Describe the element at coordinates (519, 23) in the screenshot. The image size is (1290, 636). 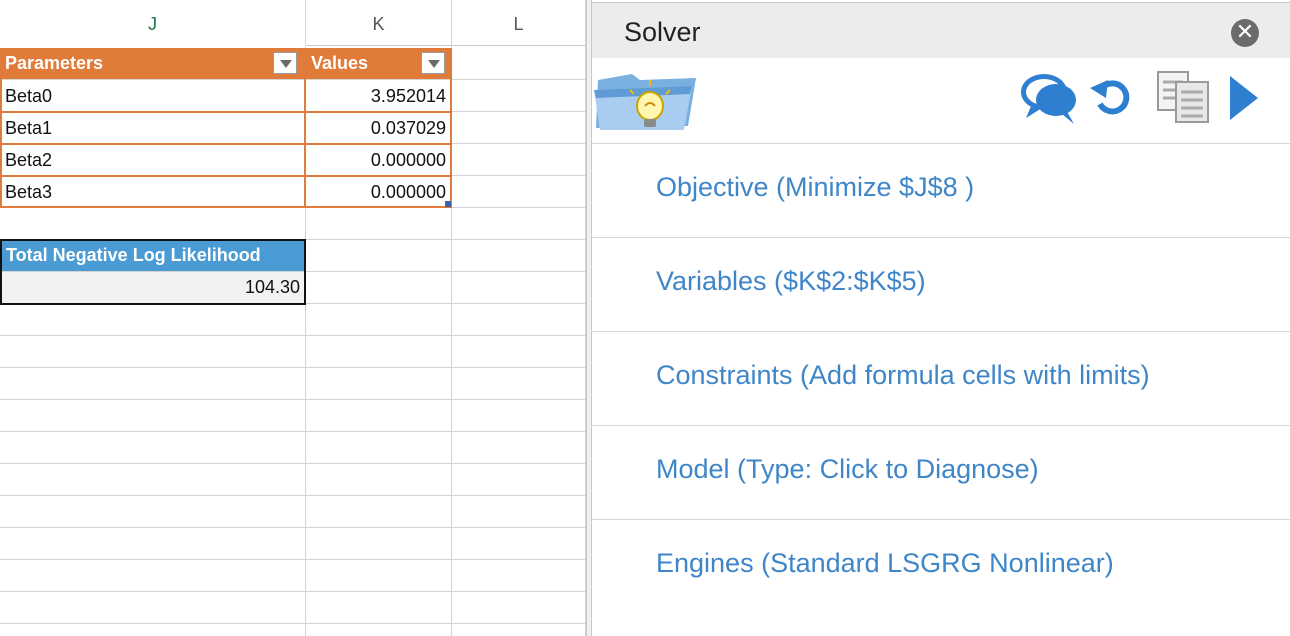
I see `column-header-l: L` at that location.